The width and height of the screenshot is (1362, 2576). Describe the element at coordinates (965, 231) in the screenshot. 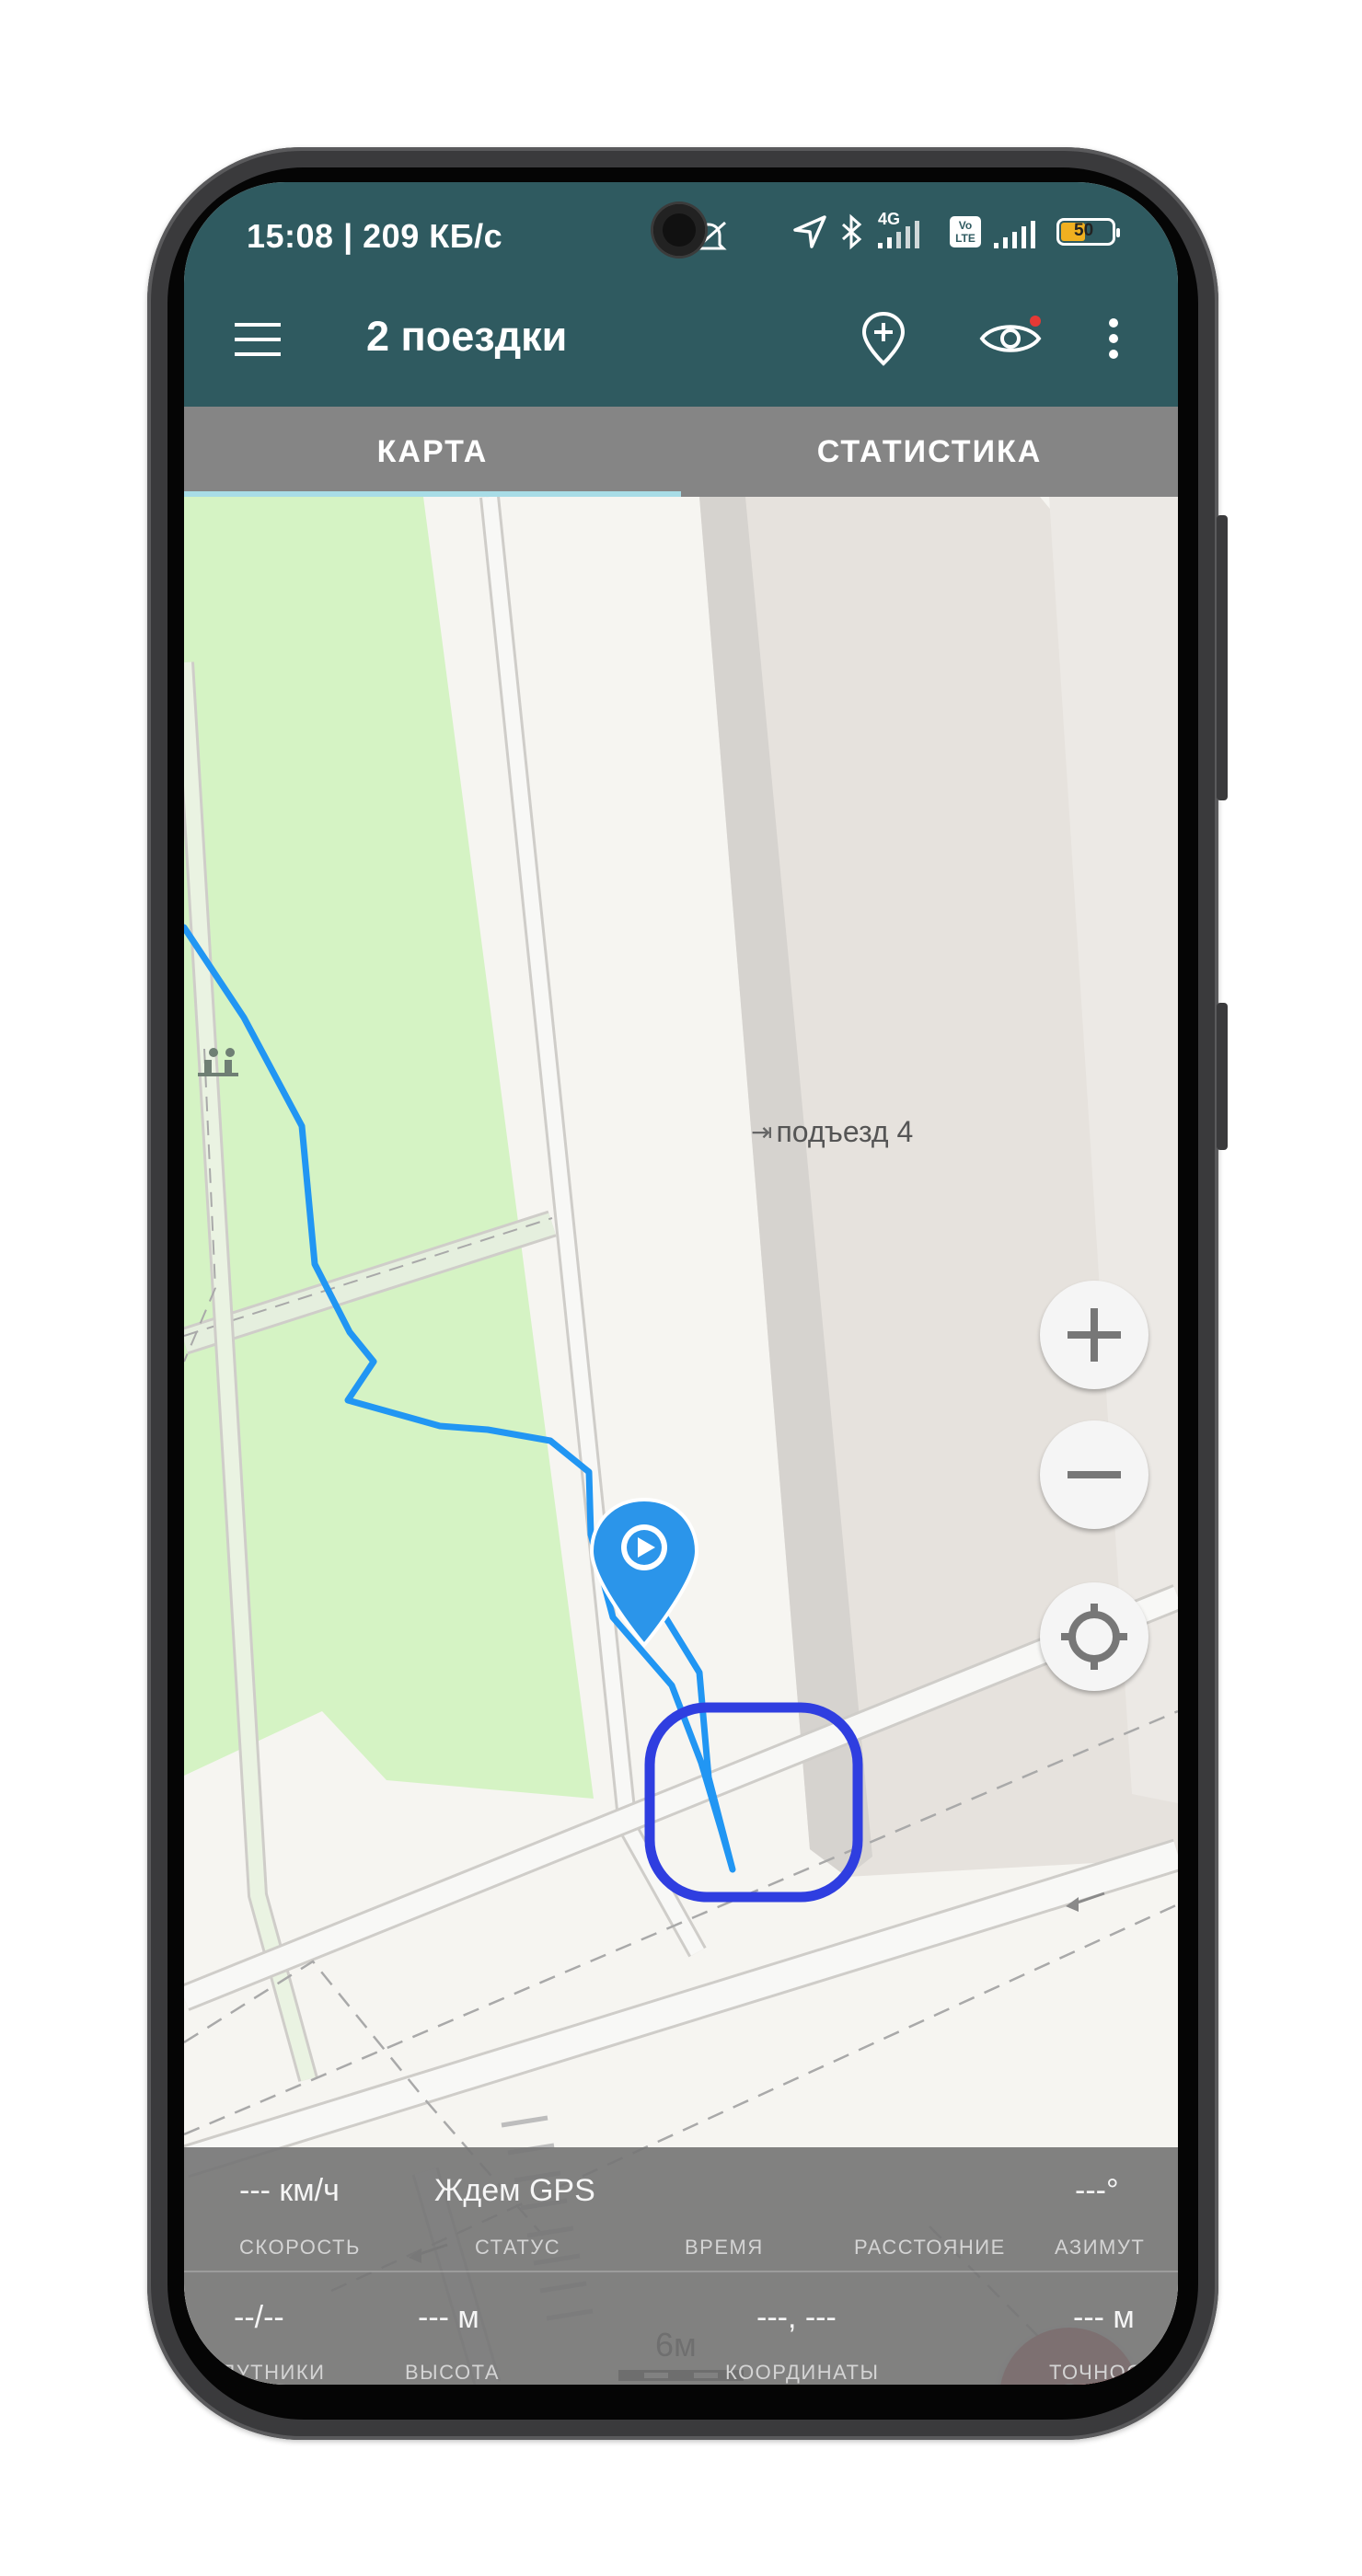

I see `volte-badge: Vo LTE` at that location.